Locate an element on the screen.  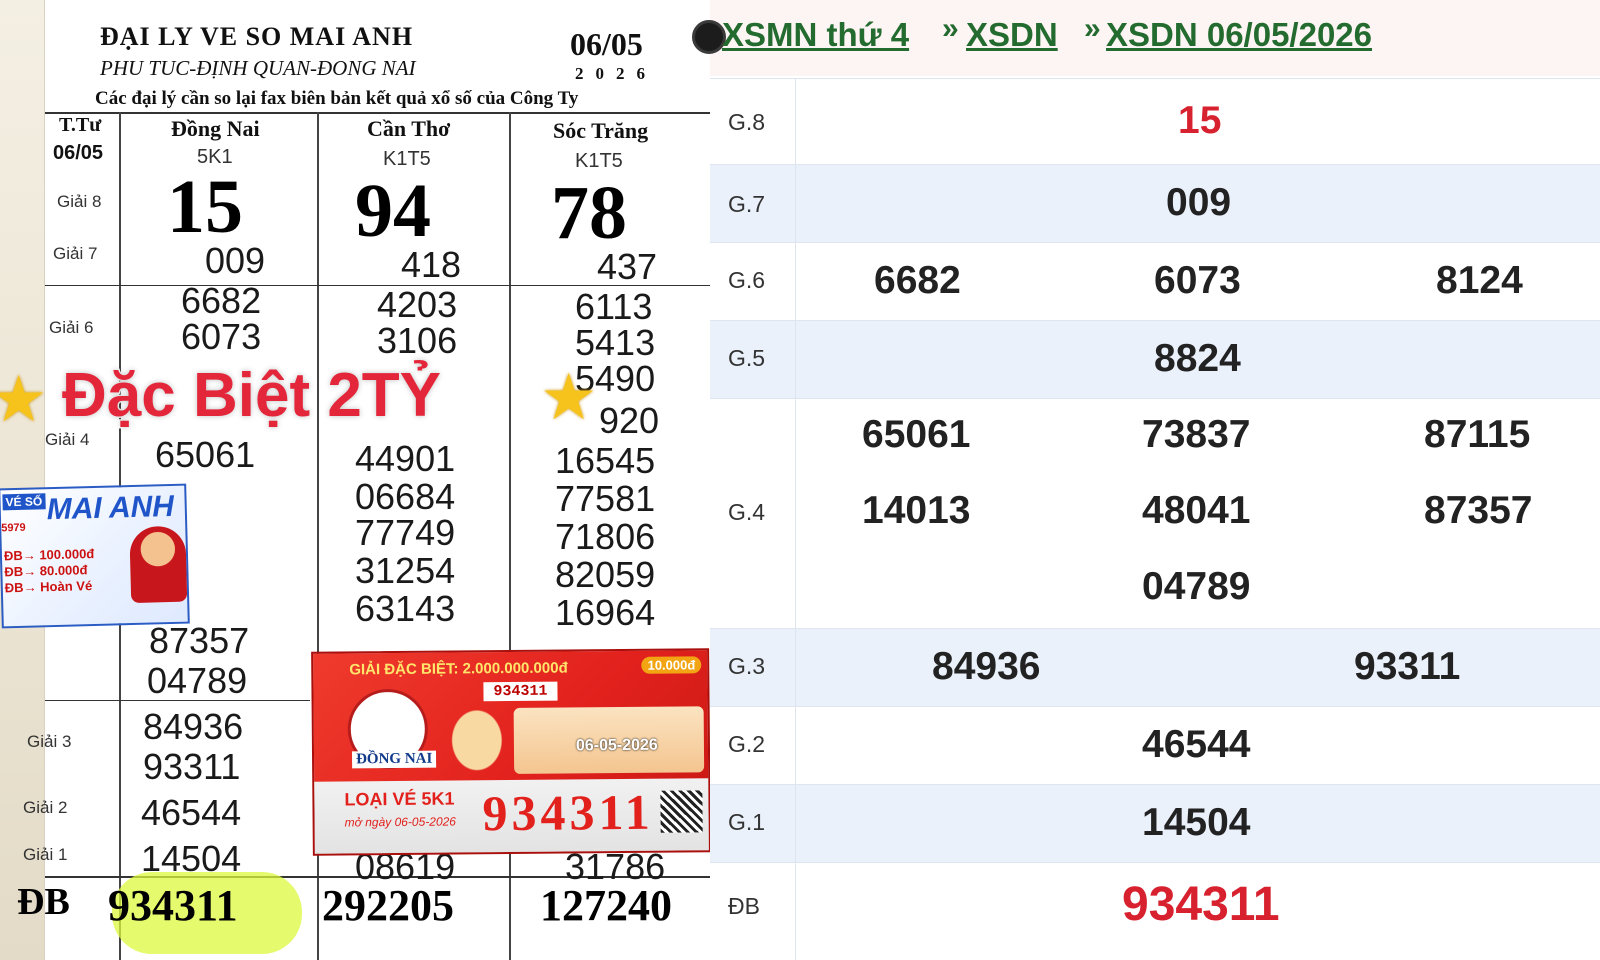
prize-value: 48041 is located at coordinates (1196, 510).